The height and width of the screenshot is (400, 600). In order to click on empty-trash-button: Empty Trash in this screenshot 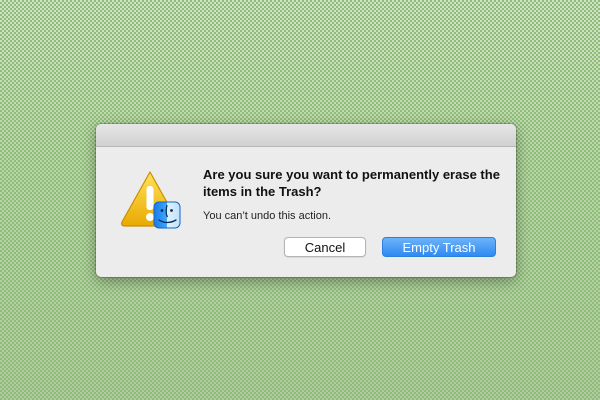, I will do `click(439, 247)`.